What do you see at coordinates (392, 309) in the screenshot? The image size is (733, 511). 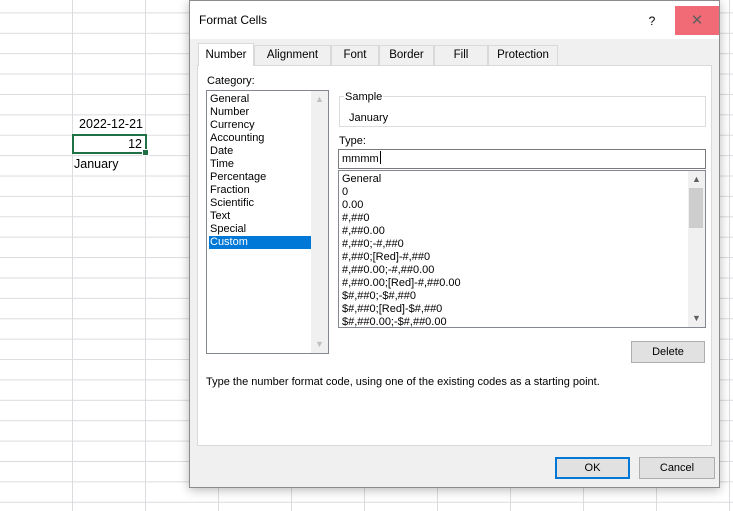 I see `format-code-item: $#,##0;[Red]-$#,##0` at bounding box center [392, 309].